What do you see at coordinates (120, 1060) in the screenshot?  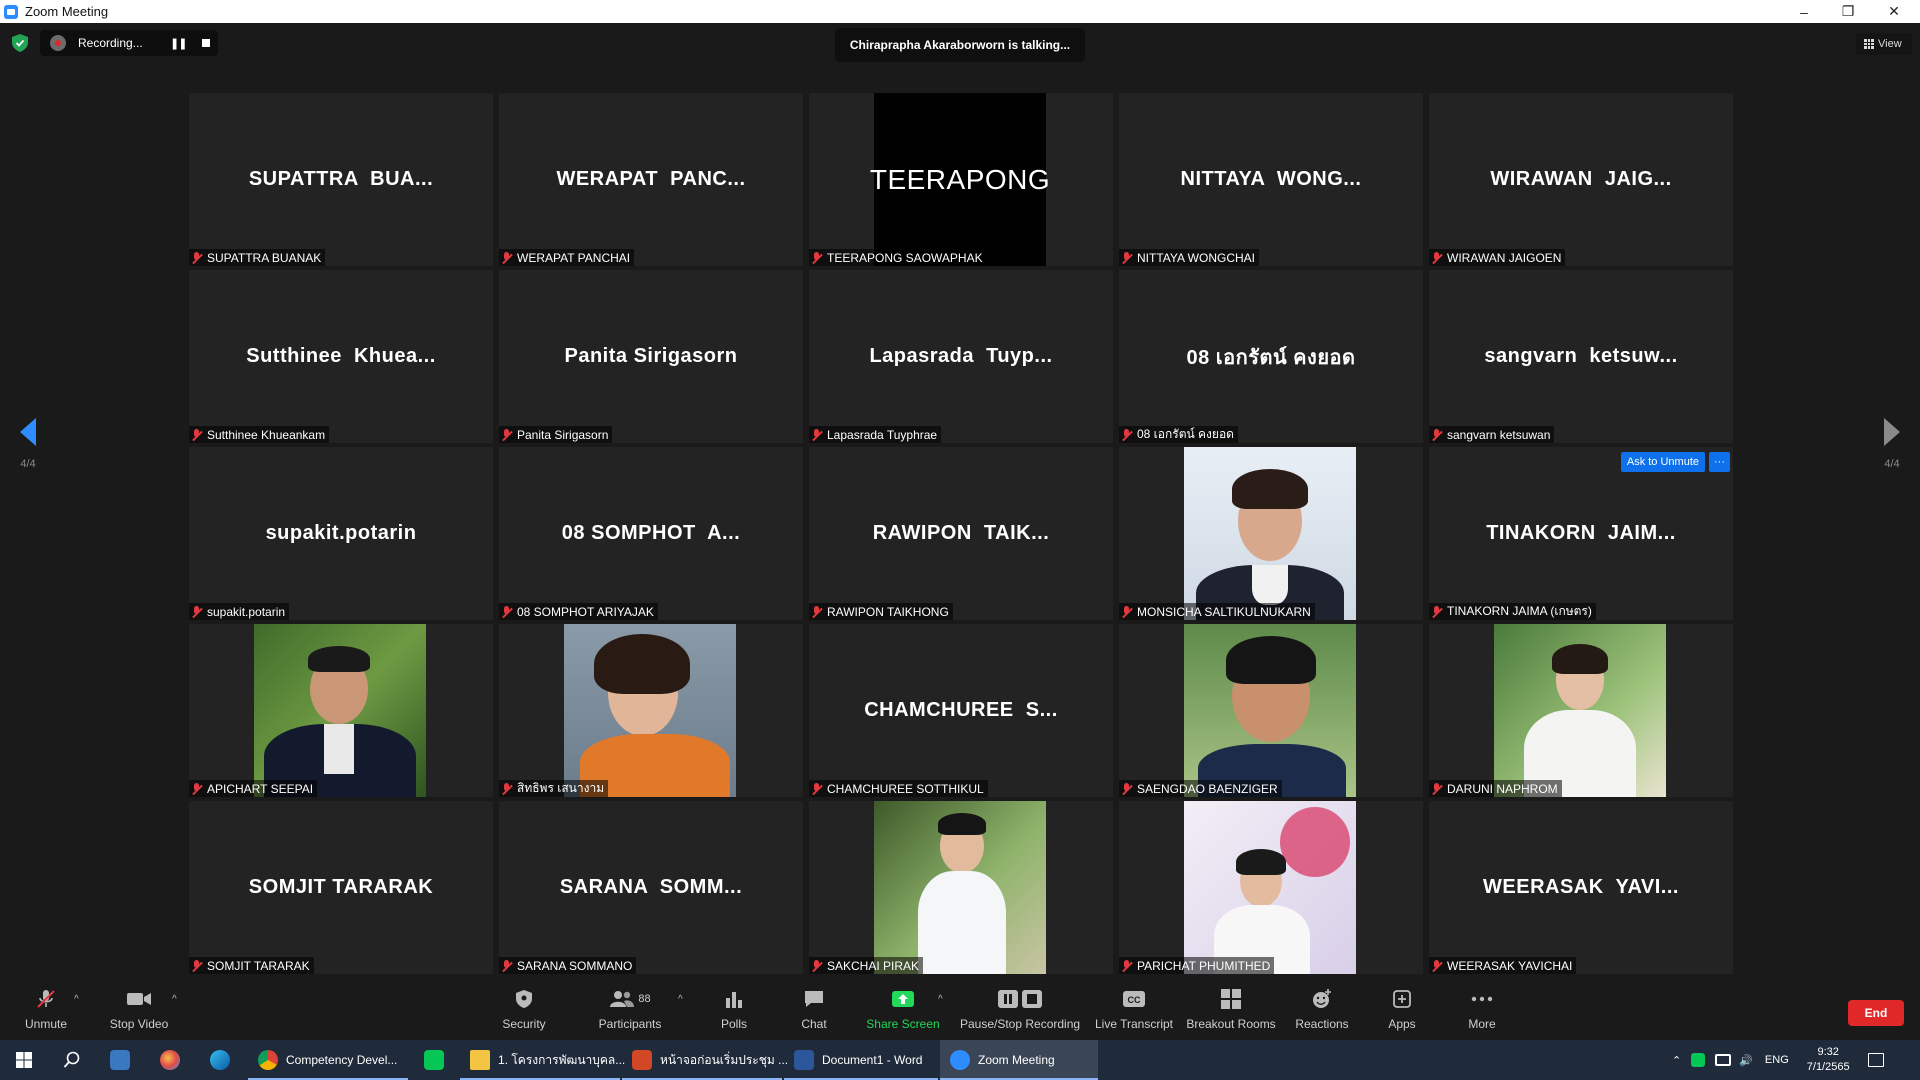 I see `taskbar-calculator` at bounding box center [120, 1060].